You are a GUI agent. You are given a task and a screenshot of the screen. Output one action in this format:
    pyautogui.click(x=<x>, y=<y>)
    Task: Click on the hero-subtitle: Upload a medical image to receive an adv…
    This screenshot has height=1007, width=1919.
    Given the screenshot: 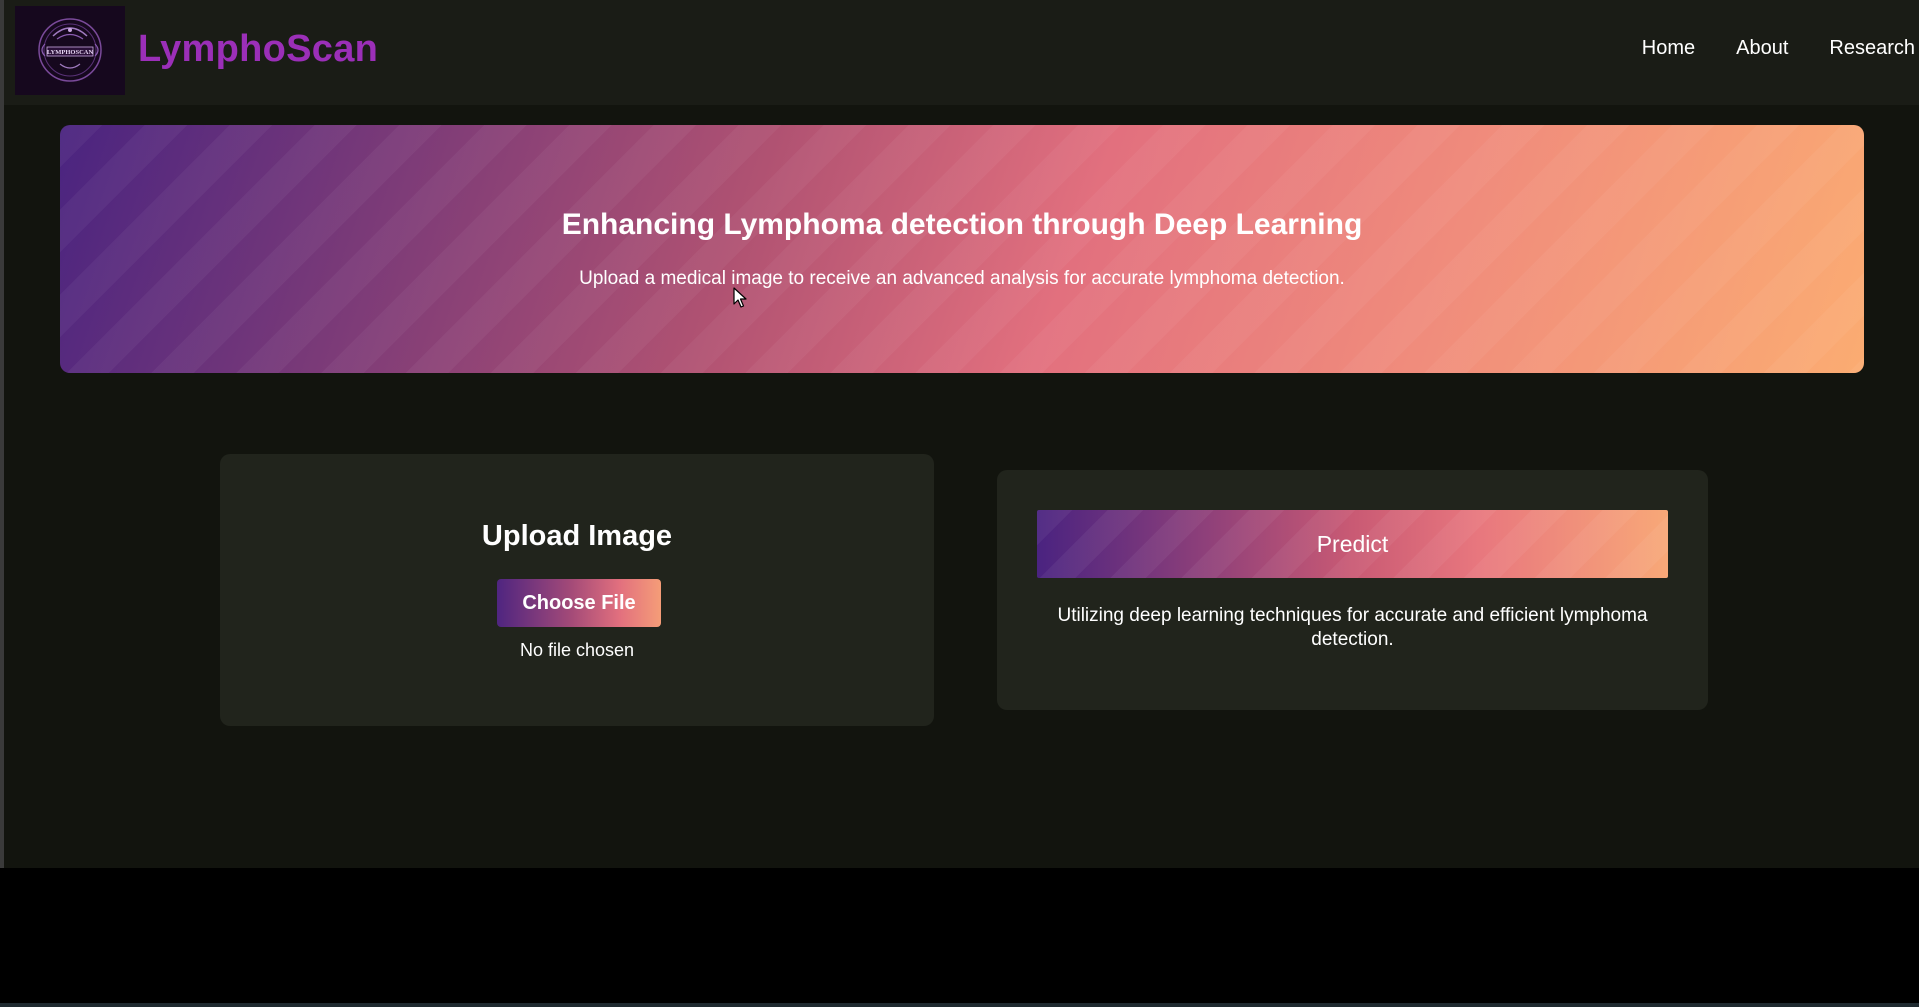 What is the action you would take?
    pyautogui.click(x=962, y=278)
    